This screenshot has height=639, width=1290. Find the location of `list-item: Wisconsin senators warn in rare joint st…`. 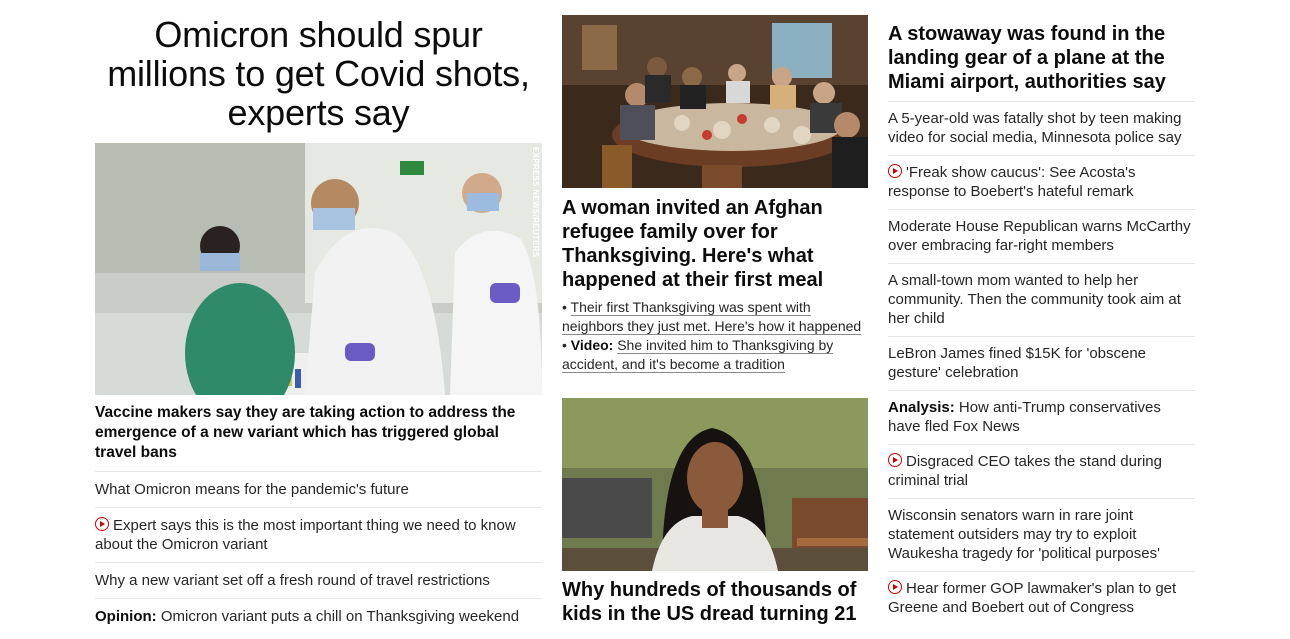

list-item: Wisconsin senators warn in rare joint st… is located at coordinates (1041, 535).